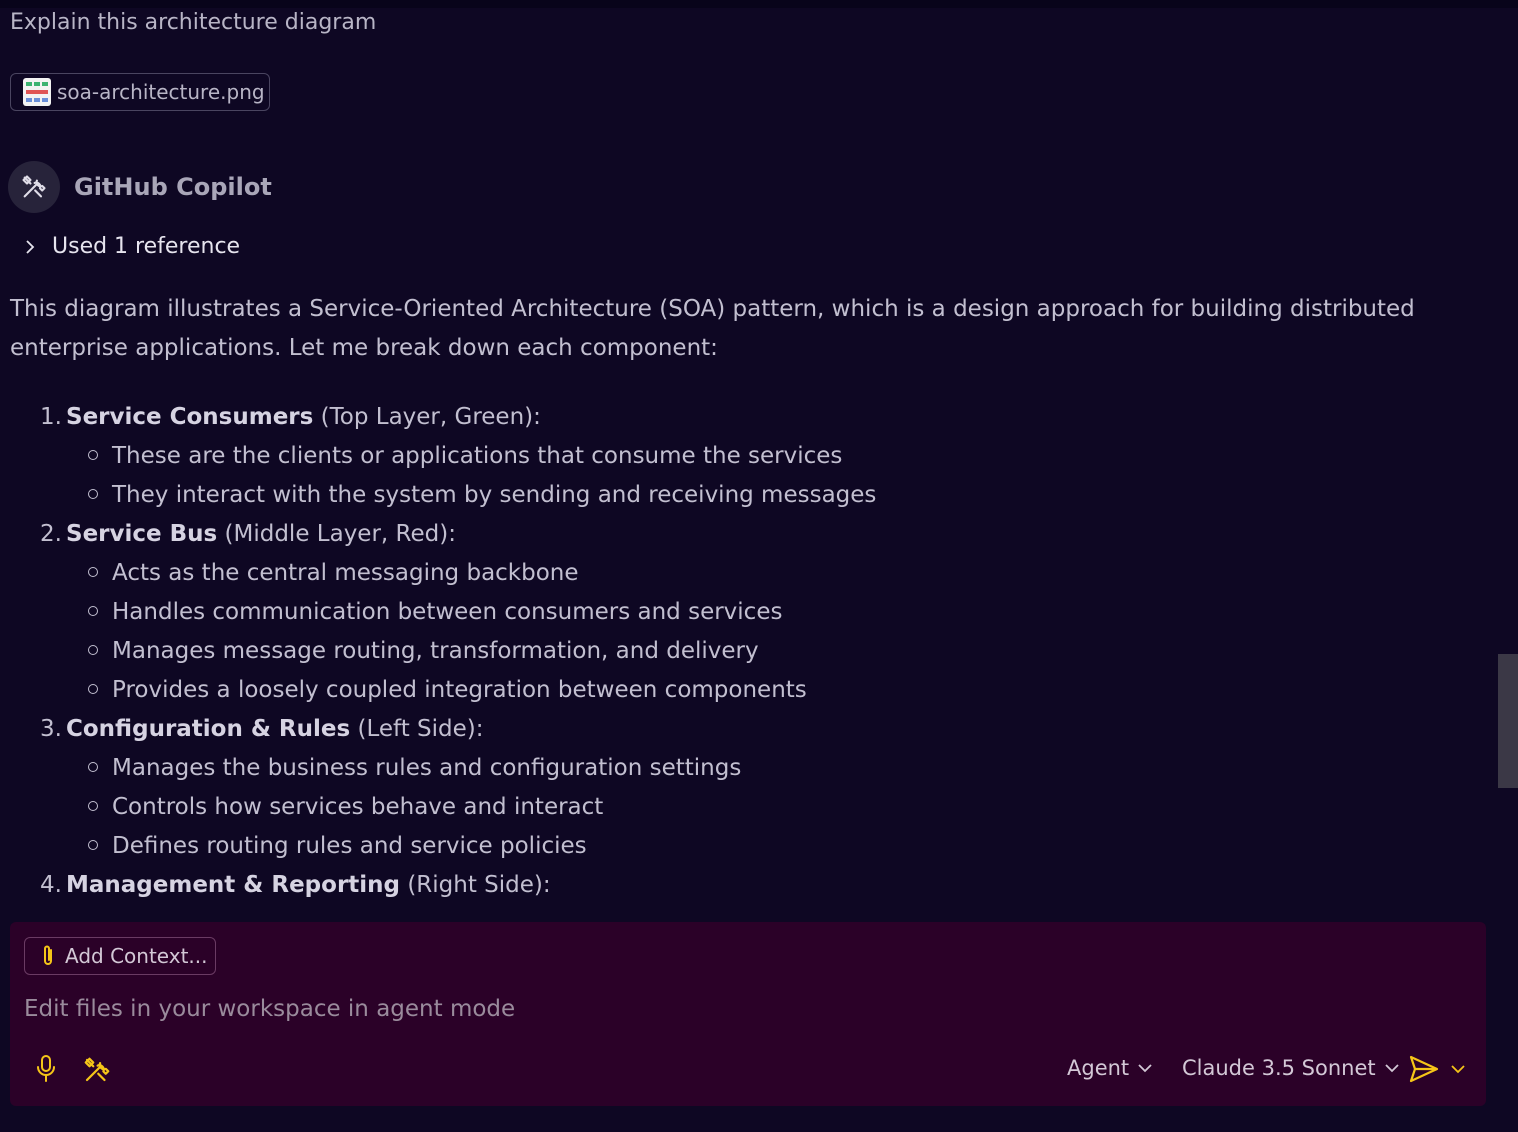 This screenshot has width=1518, height=1132. Describe the element at coordinates (51, 534) in the screenshot. I see `item-number: 2.` at that location.